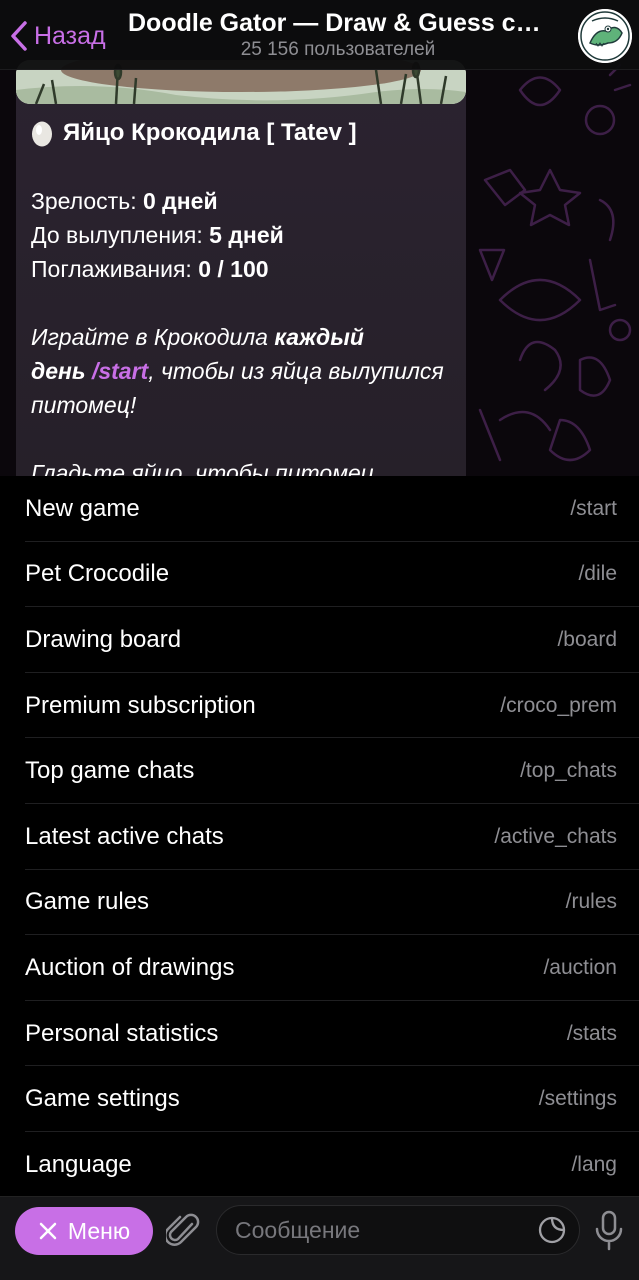 Image resolution: width=639 pixels, height=1280 pixels. I want to click on command-slash: /start, so click(593, 508).